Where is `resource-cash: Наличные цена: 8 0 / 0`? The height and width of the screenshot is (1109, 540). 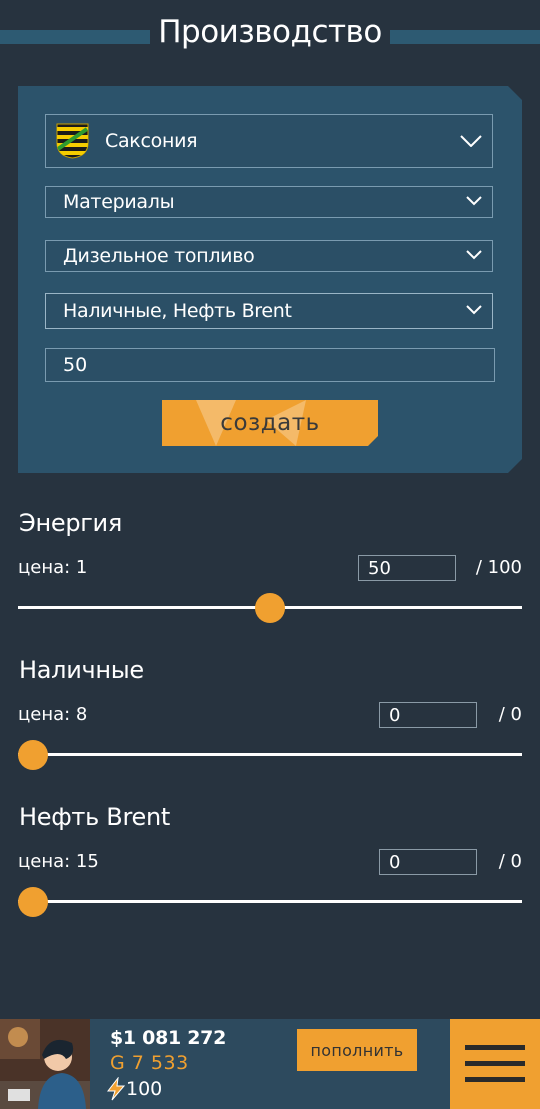 resource-cash: Наличные цена: 8 0 / 0 is located at coordinates (270, 716).